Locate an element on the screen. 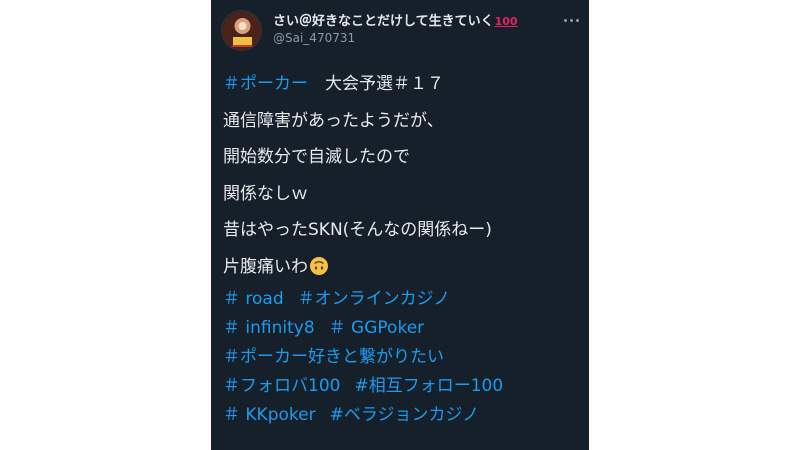 The image size is (800, 450). tweet-header: さい＠好きなことだけして生きていく100 @Sai_470731 is located at coordinates (401, 31).